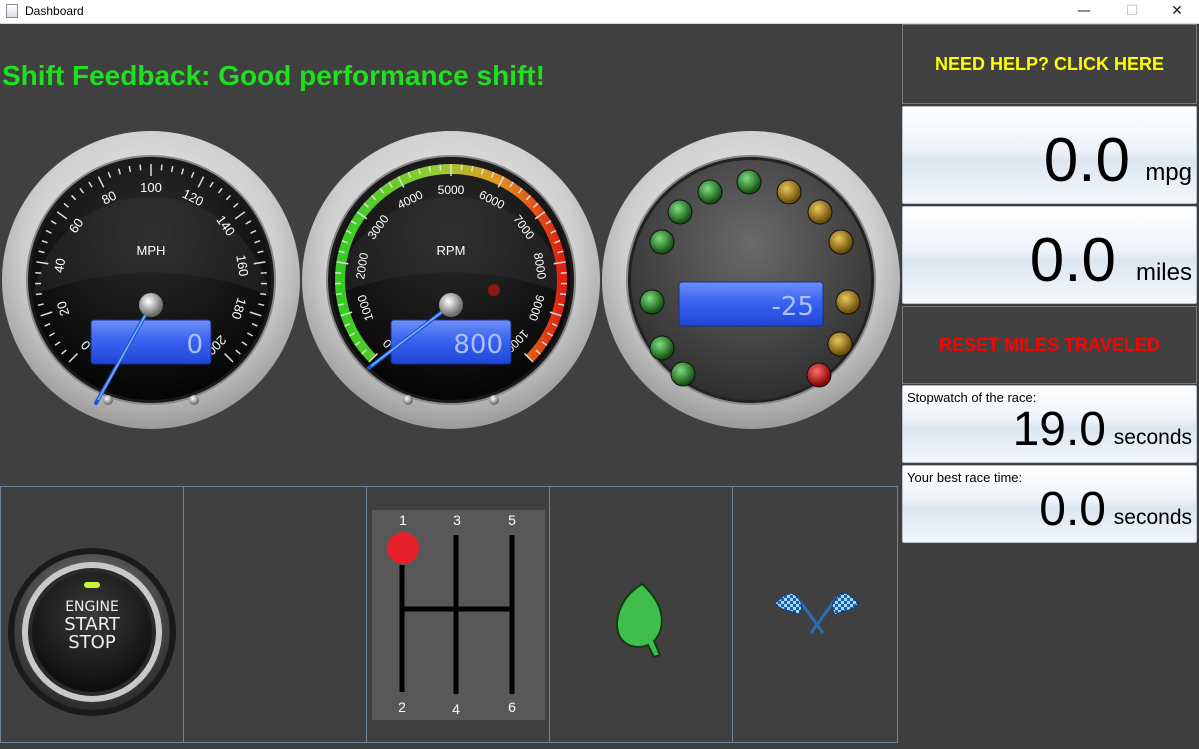 The image size is (1199, 749). What do you see at coordinates (599, 12) in the screenshot?
I see `window-titlebar: Dashboard — ☐ ✕` at bounding box center [599, 12].